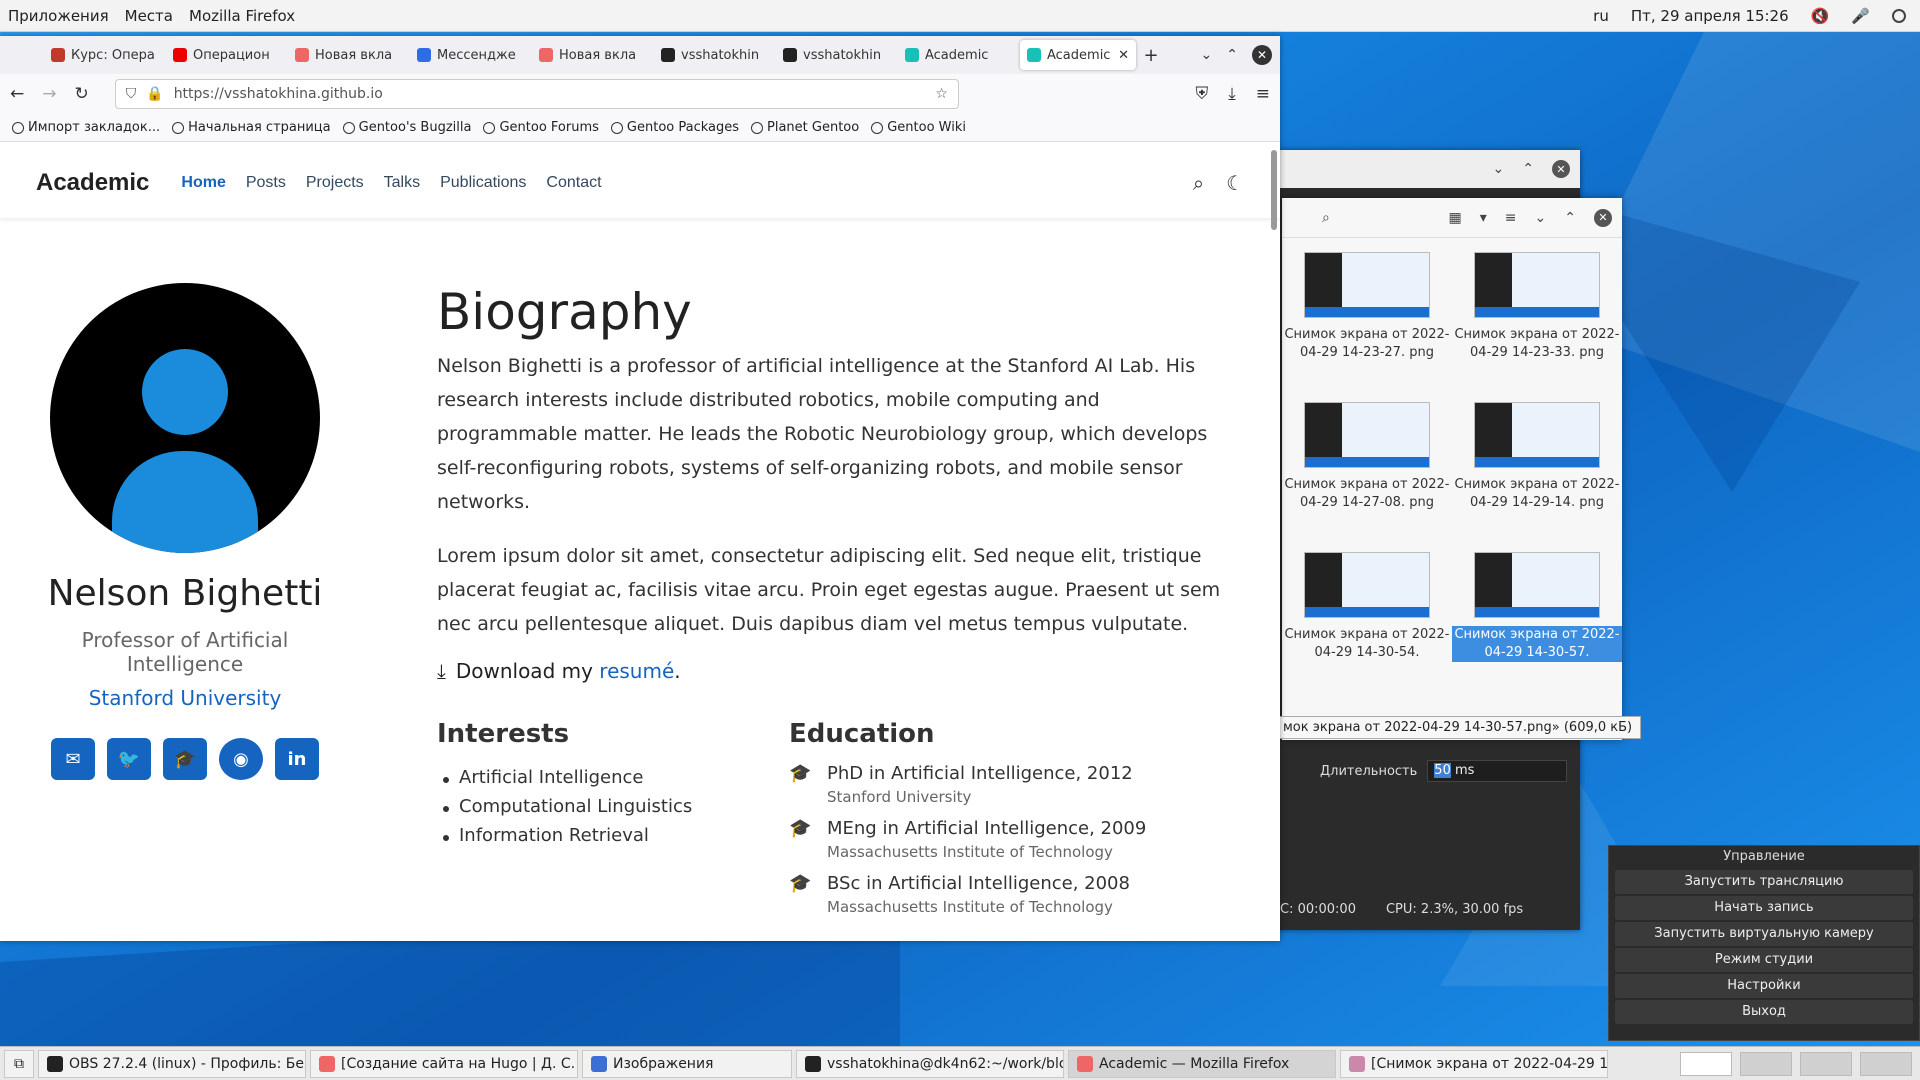 This screenshot has width=1920, height=1080. Describe the element at coordinates (1483, 218) in the screenshot. I see `chevron-down-icon: ▾` at that location.